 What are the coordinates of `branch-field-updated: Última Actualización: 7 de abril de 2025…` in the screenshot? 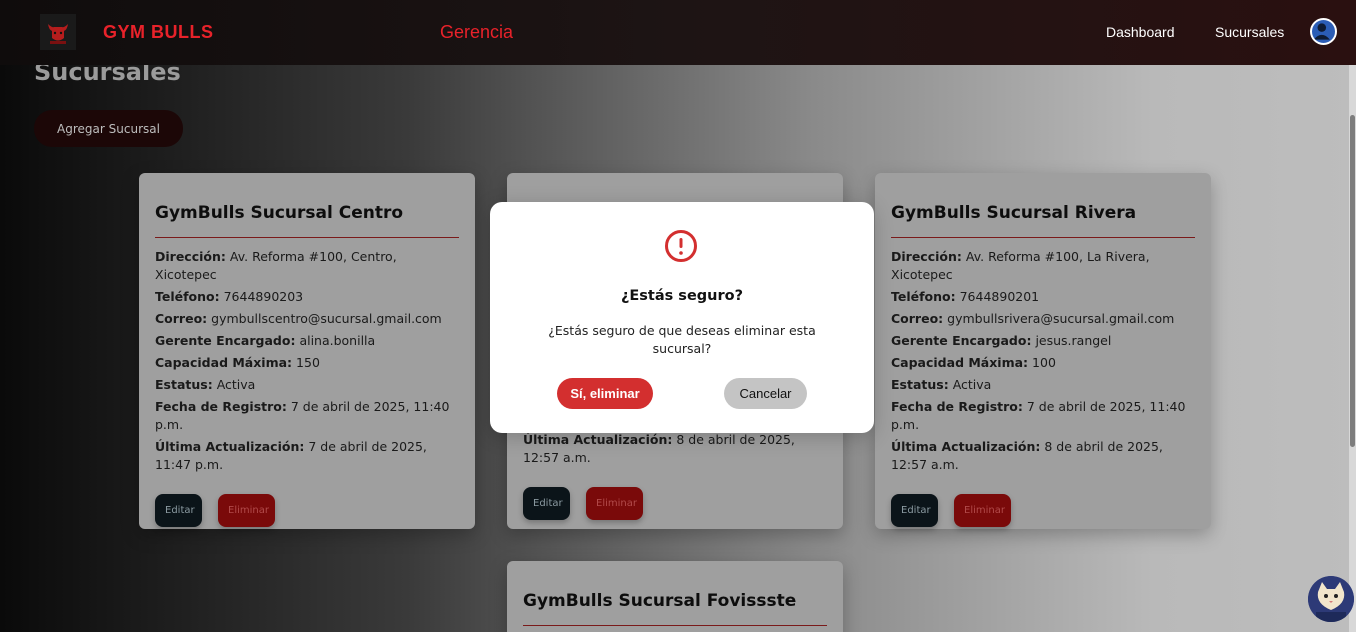 It's located at (291, 455).